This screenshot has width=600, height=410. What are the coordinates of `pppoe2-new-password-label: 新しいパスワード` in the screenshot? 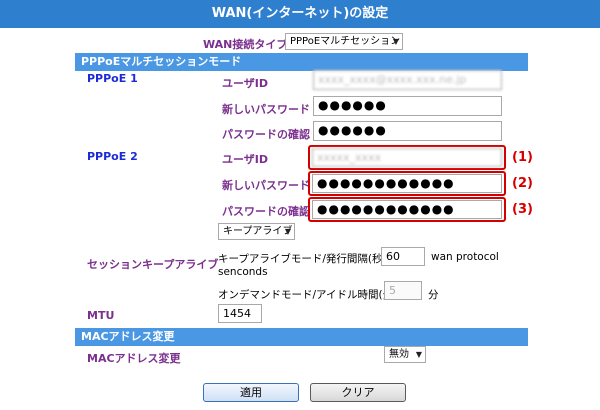 It's located at (266, 185).